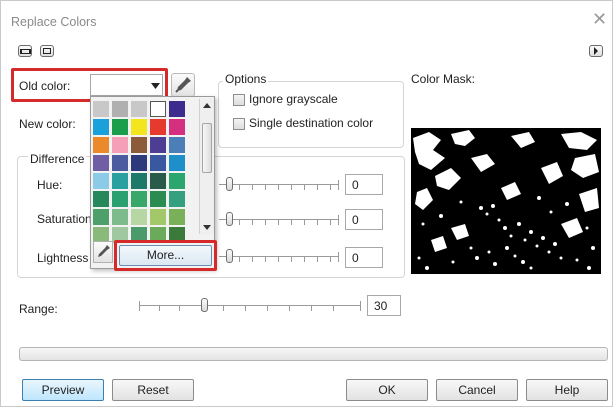 The height and width of the screenshot is (408, 614). I want to click on lightness-slider, so click(280, 256).